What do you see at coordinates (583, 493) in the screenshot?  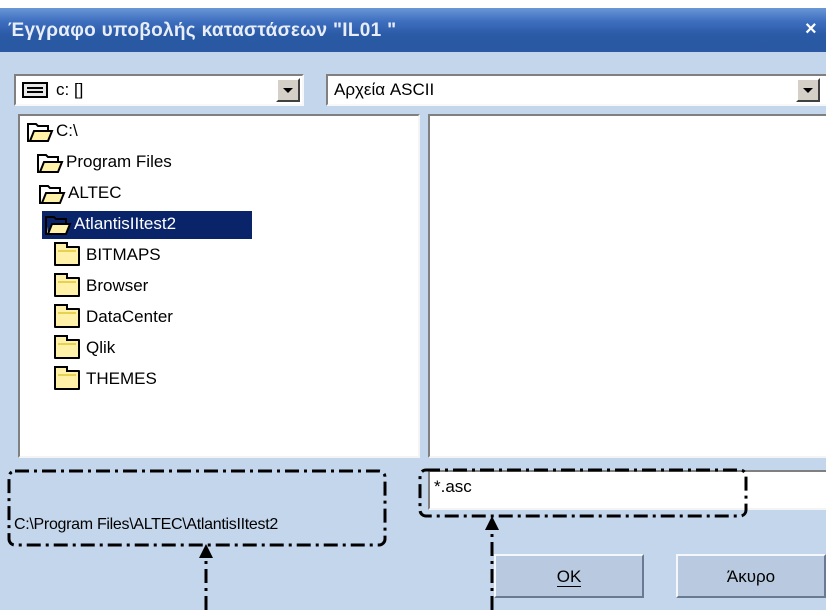 I see `pattern-highlight-box` at bounding box center [583, 493].